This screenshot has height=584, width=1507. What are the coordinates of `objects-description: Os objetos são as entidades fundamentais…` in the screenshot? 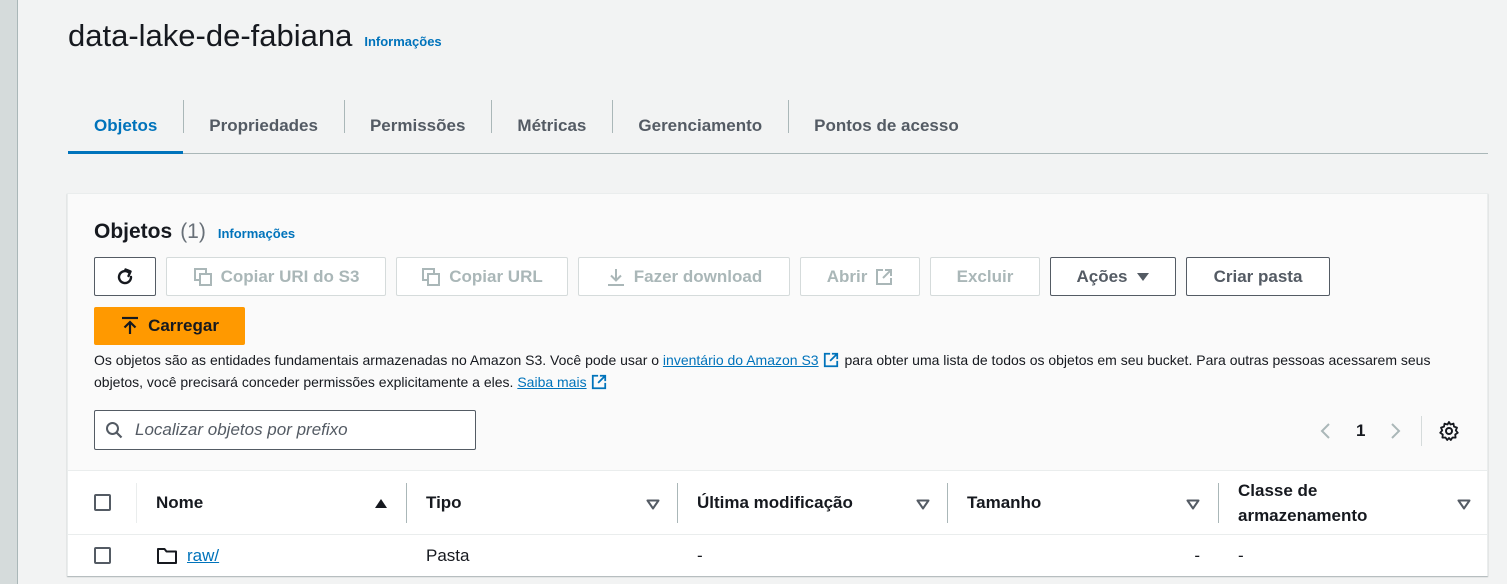 It's located at (774, 371).